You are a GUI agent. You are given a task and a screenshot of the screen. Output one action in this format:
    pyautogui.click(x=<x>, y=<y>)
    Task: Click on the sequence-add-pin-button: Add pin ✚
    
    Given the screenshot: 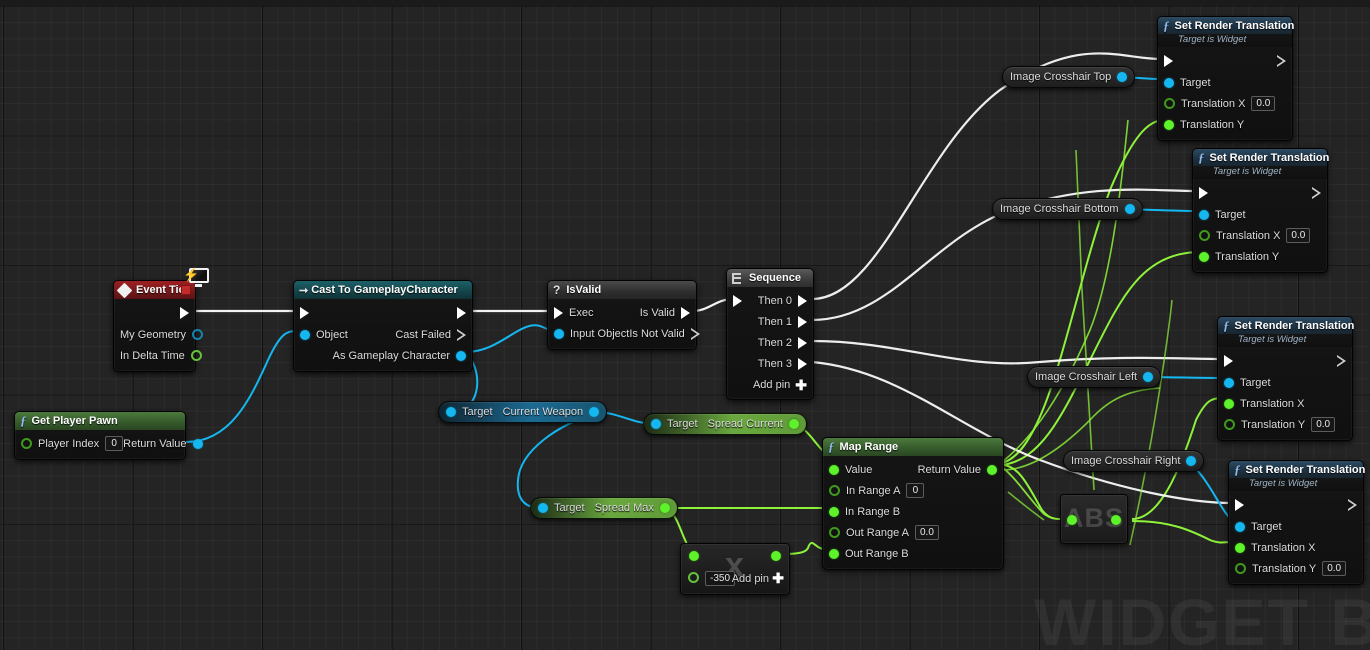 What is the action you would take?
    pyautogui.click(x=770, y=384)
    